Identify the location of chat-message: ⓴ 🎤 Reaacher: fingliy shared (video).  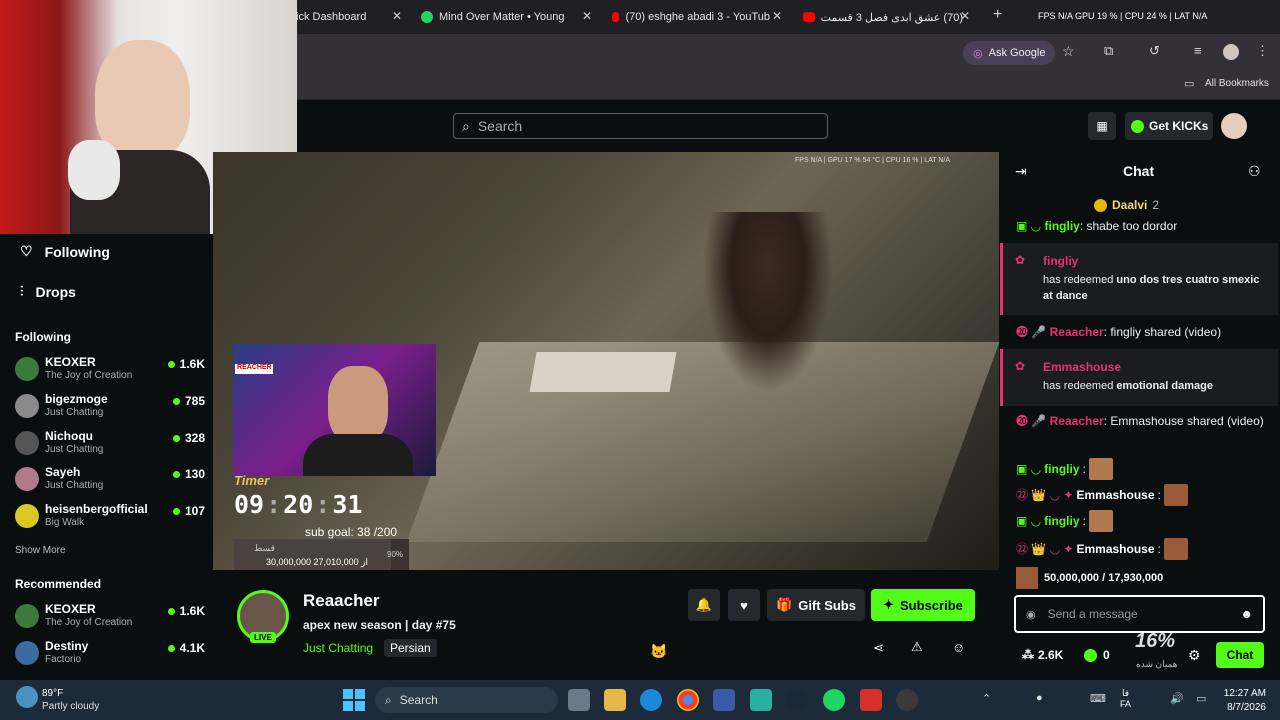
(1119, 332).